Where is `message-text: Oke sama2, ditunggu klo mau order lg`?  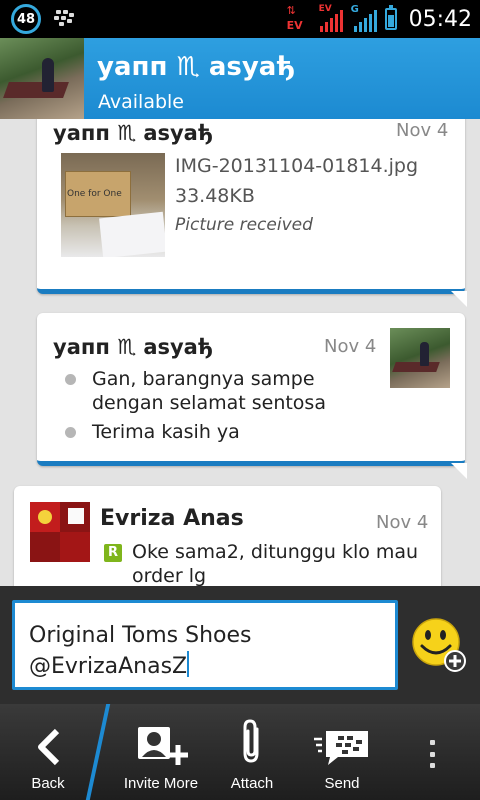 message-text: Oke sama2, ditunggu klo mau order lg is located at coordinates (275, 563).